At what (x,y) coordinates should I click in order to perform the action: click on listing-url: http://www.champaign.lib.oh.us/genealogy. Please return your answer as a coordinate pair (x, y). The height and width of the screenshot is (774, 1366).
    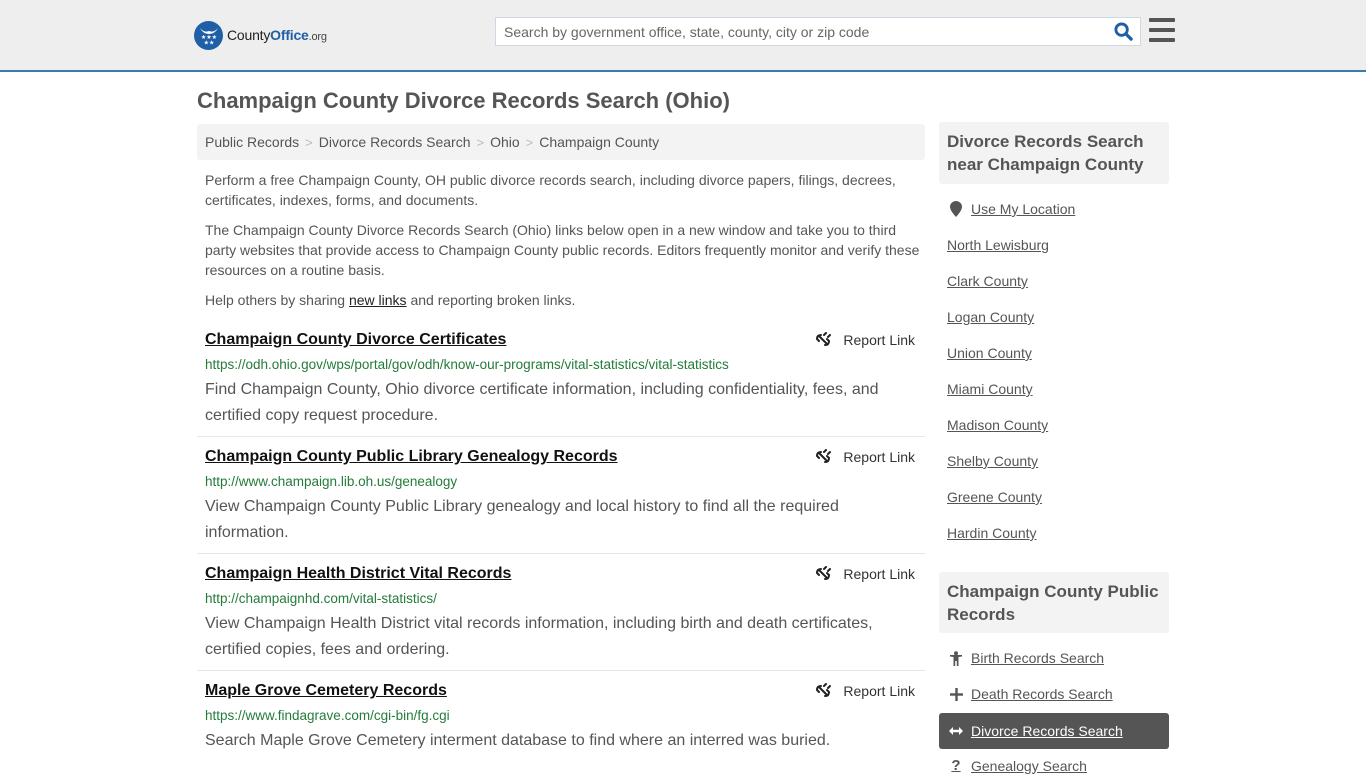
    Looking at the image, I should click on (331, 481).